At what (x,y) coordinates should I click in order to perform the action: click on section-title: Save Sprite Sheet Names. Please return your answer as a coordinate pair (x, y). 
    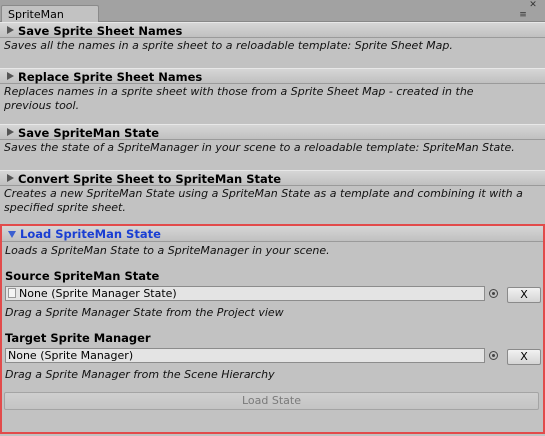
    Looking at the image, I should click on (100, 31).